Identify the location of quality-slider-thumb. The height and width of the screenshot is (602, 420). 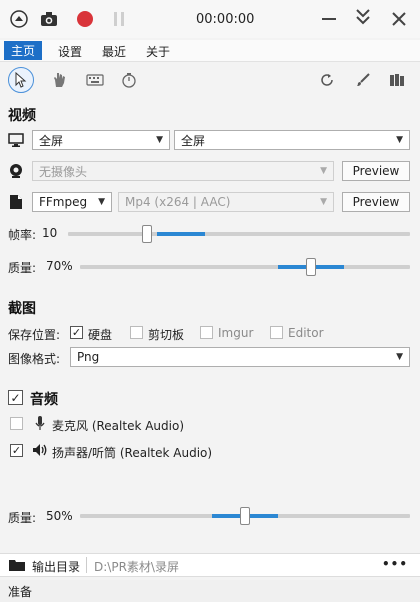
(311, 267).